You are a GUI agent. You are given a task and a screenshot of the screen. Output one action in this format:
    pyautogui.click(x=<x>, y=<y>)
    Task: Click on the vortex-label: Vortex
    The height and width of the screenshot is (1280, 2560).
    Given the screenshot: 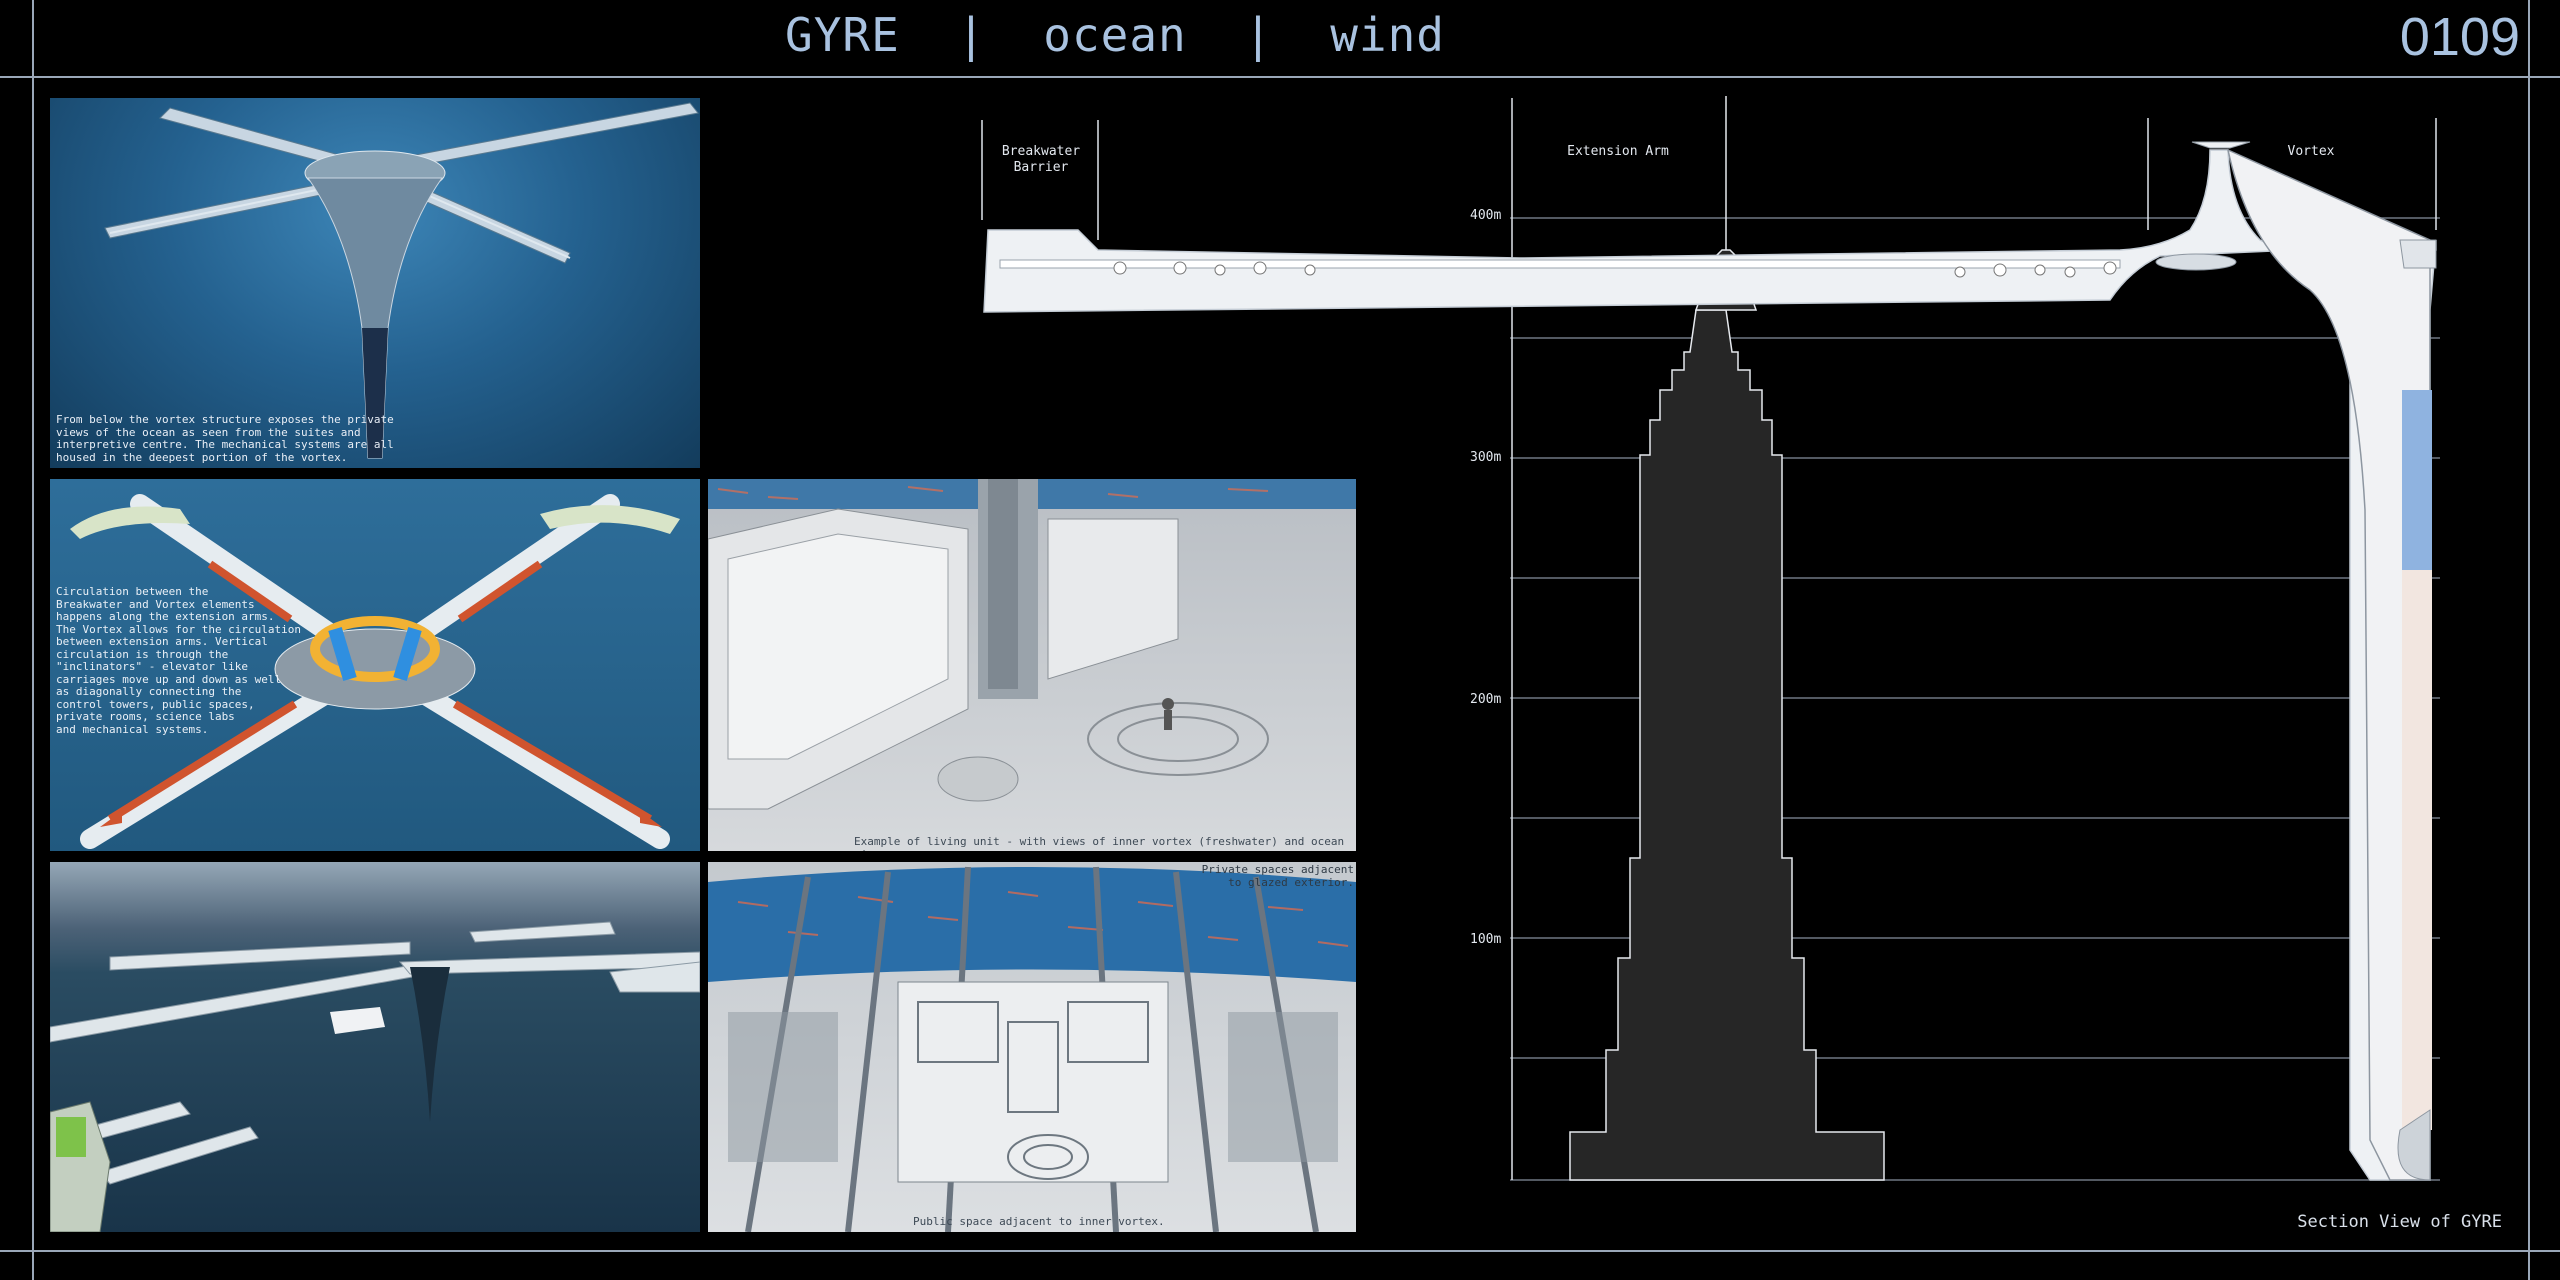 What is the action you would take?
    pyautogui.click(x=2311, y=151)
    